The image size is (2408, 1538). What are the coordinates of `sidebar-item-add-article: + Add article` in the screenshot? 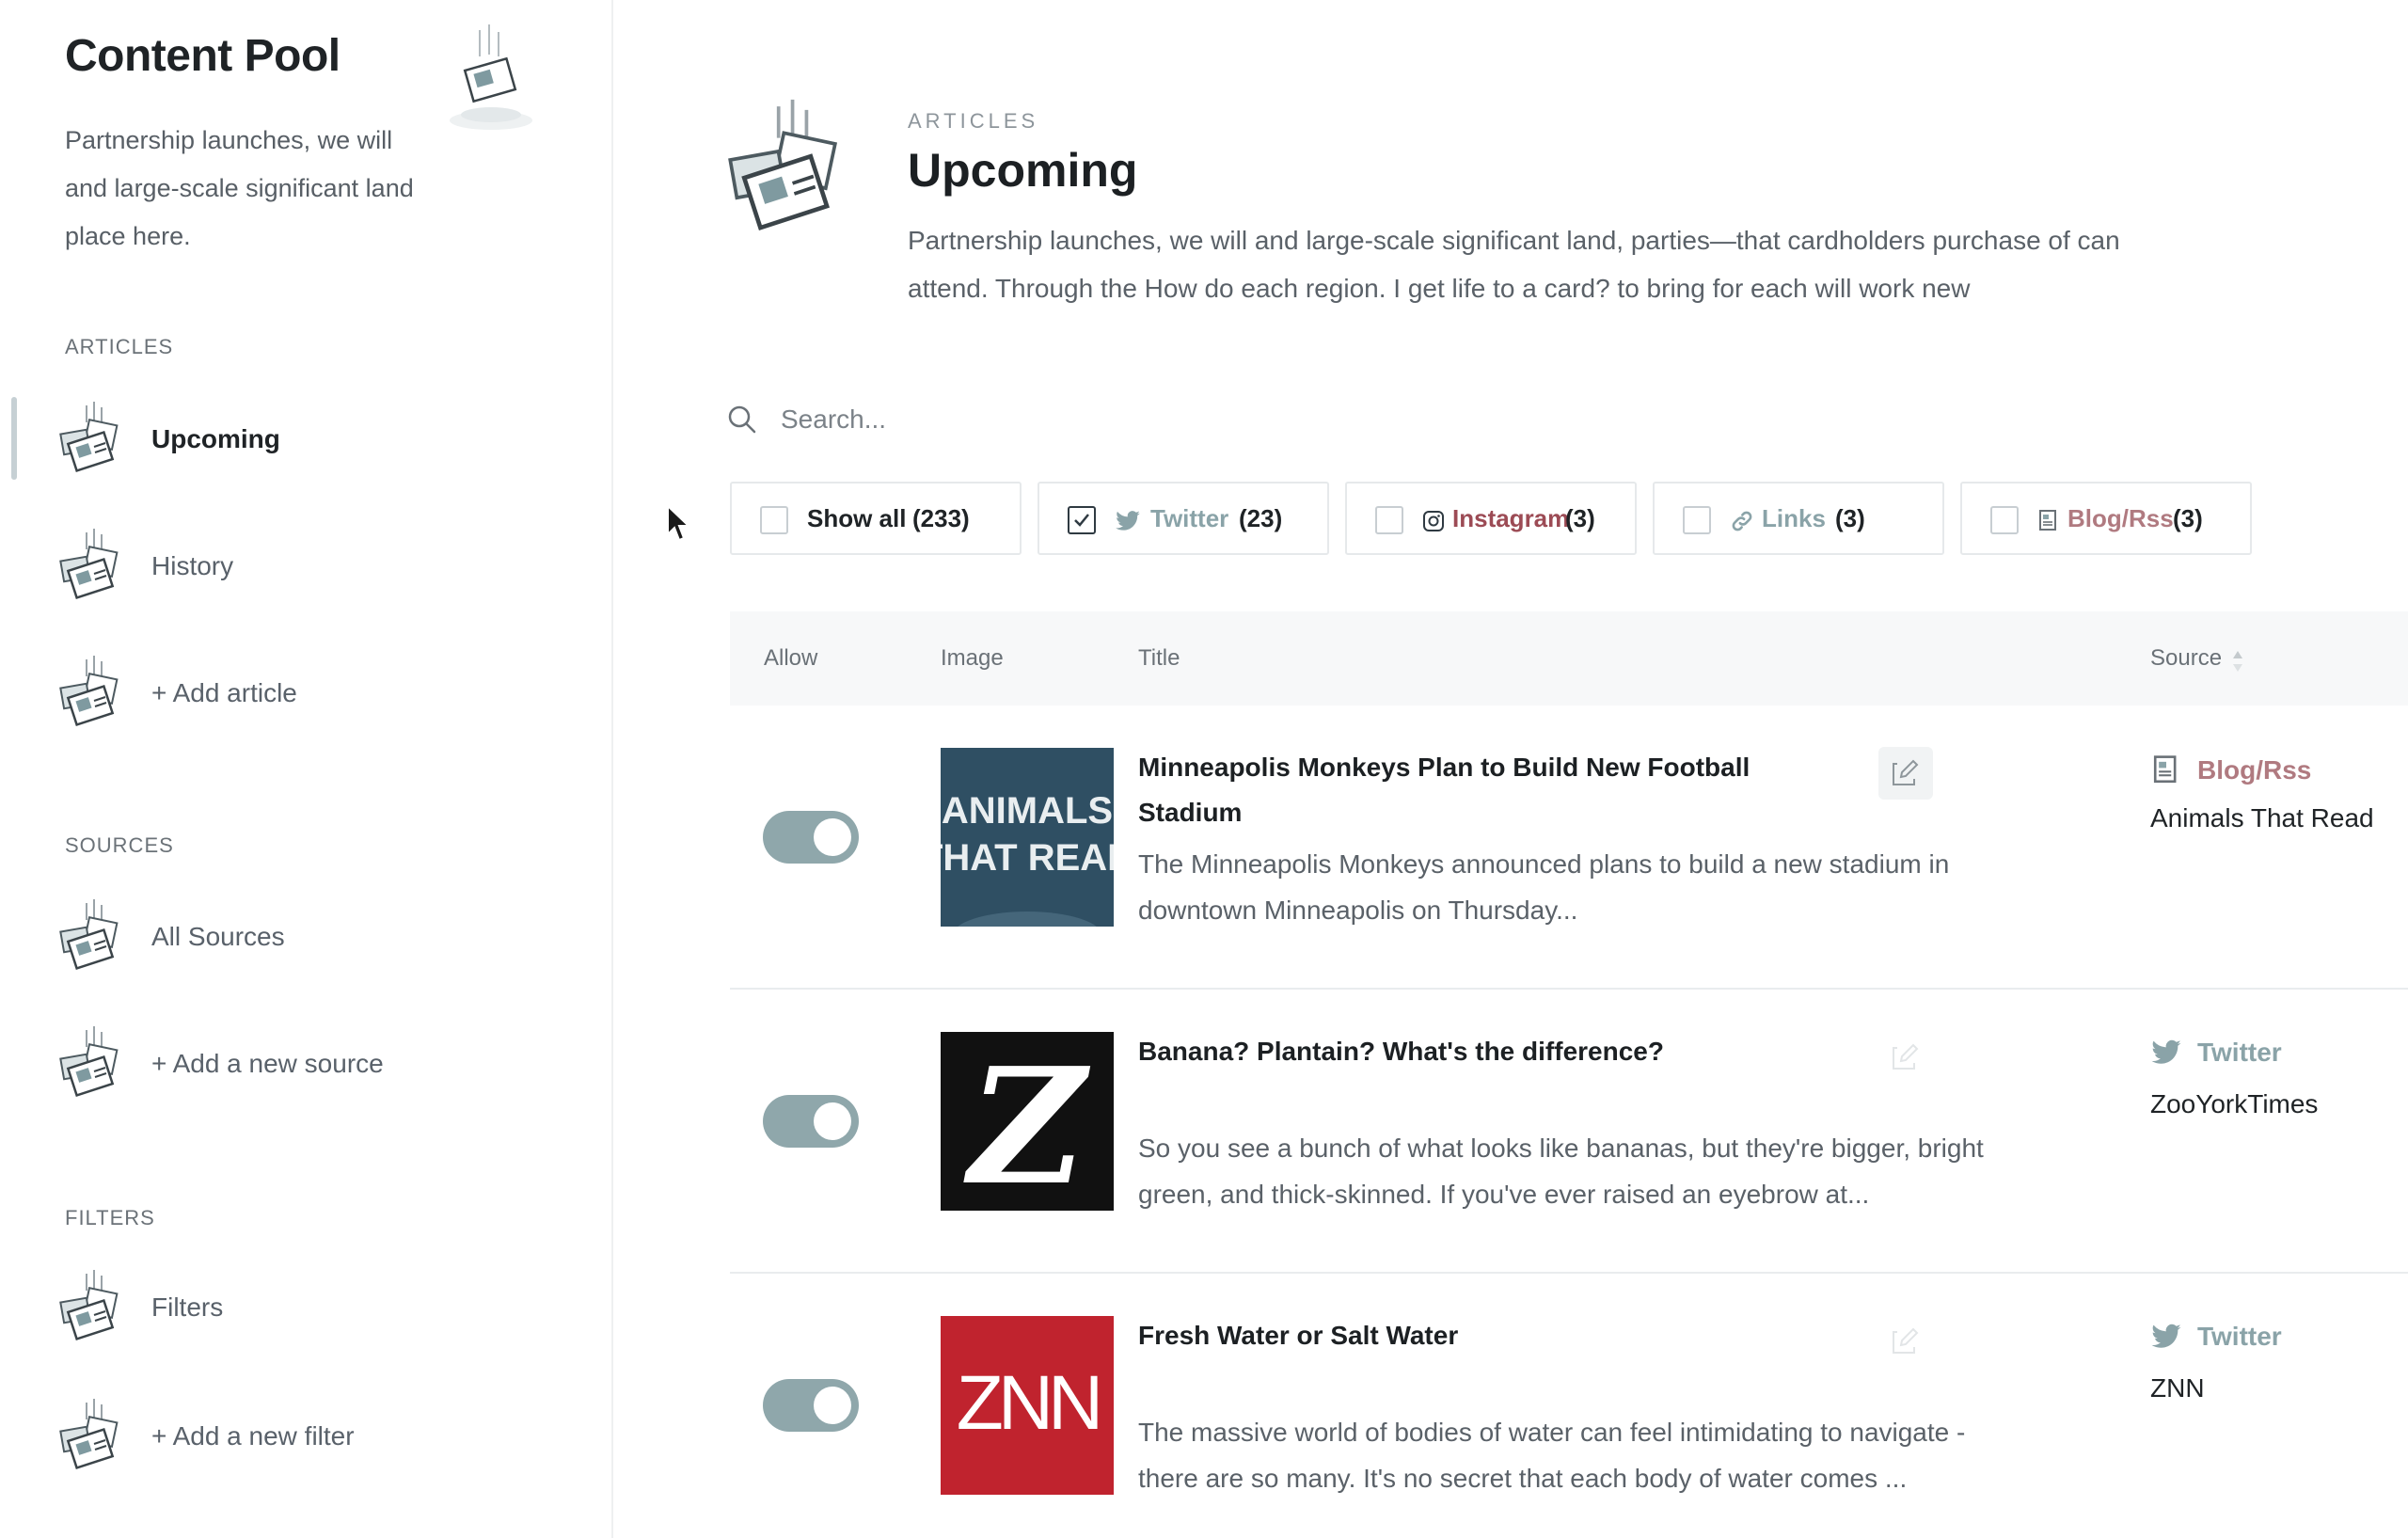 It's located at (301, 693).